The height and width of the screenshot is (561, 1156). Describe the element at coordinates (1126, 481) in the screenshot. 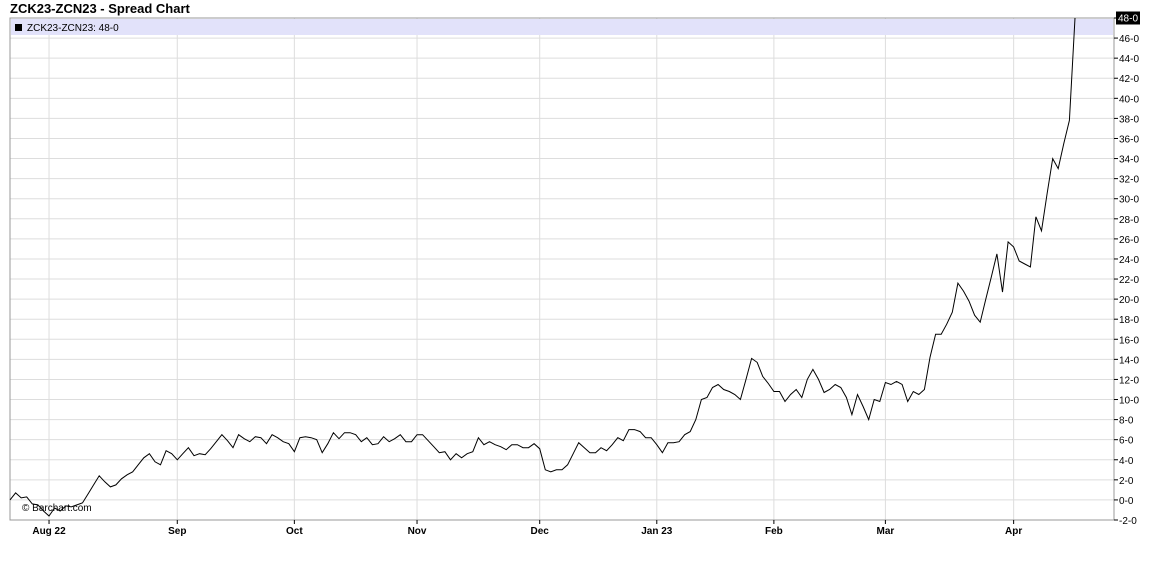

I see `y-tick-label: 2-0` at that location.